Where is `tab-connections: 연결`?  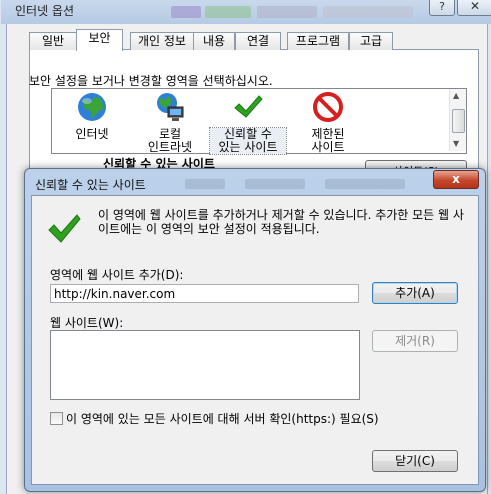 tab-connections: 연결 is located at coordinates (258, 41).